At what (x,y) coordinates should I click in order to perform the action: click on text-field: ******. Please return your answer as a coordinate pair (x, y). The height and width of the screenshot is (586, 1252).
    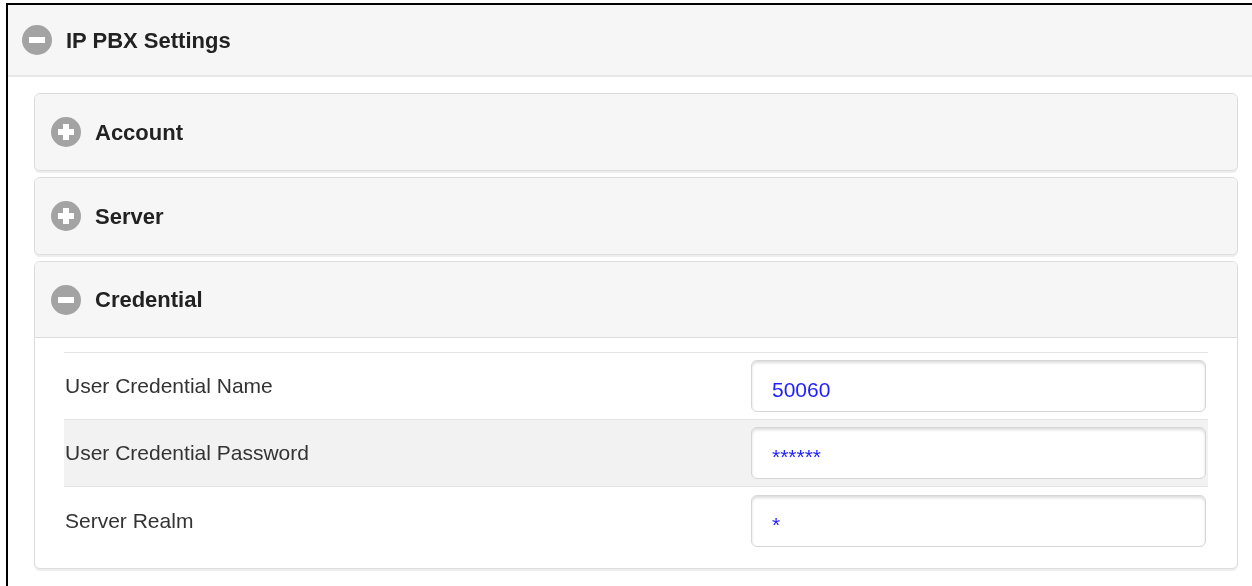
    Looking at the image, I should click on (978, 453).